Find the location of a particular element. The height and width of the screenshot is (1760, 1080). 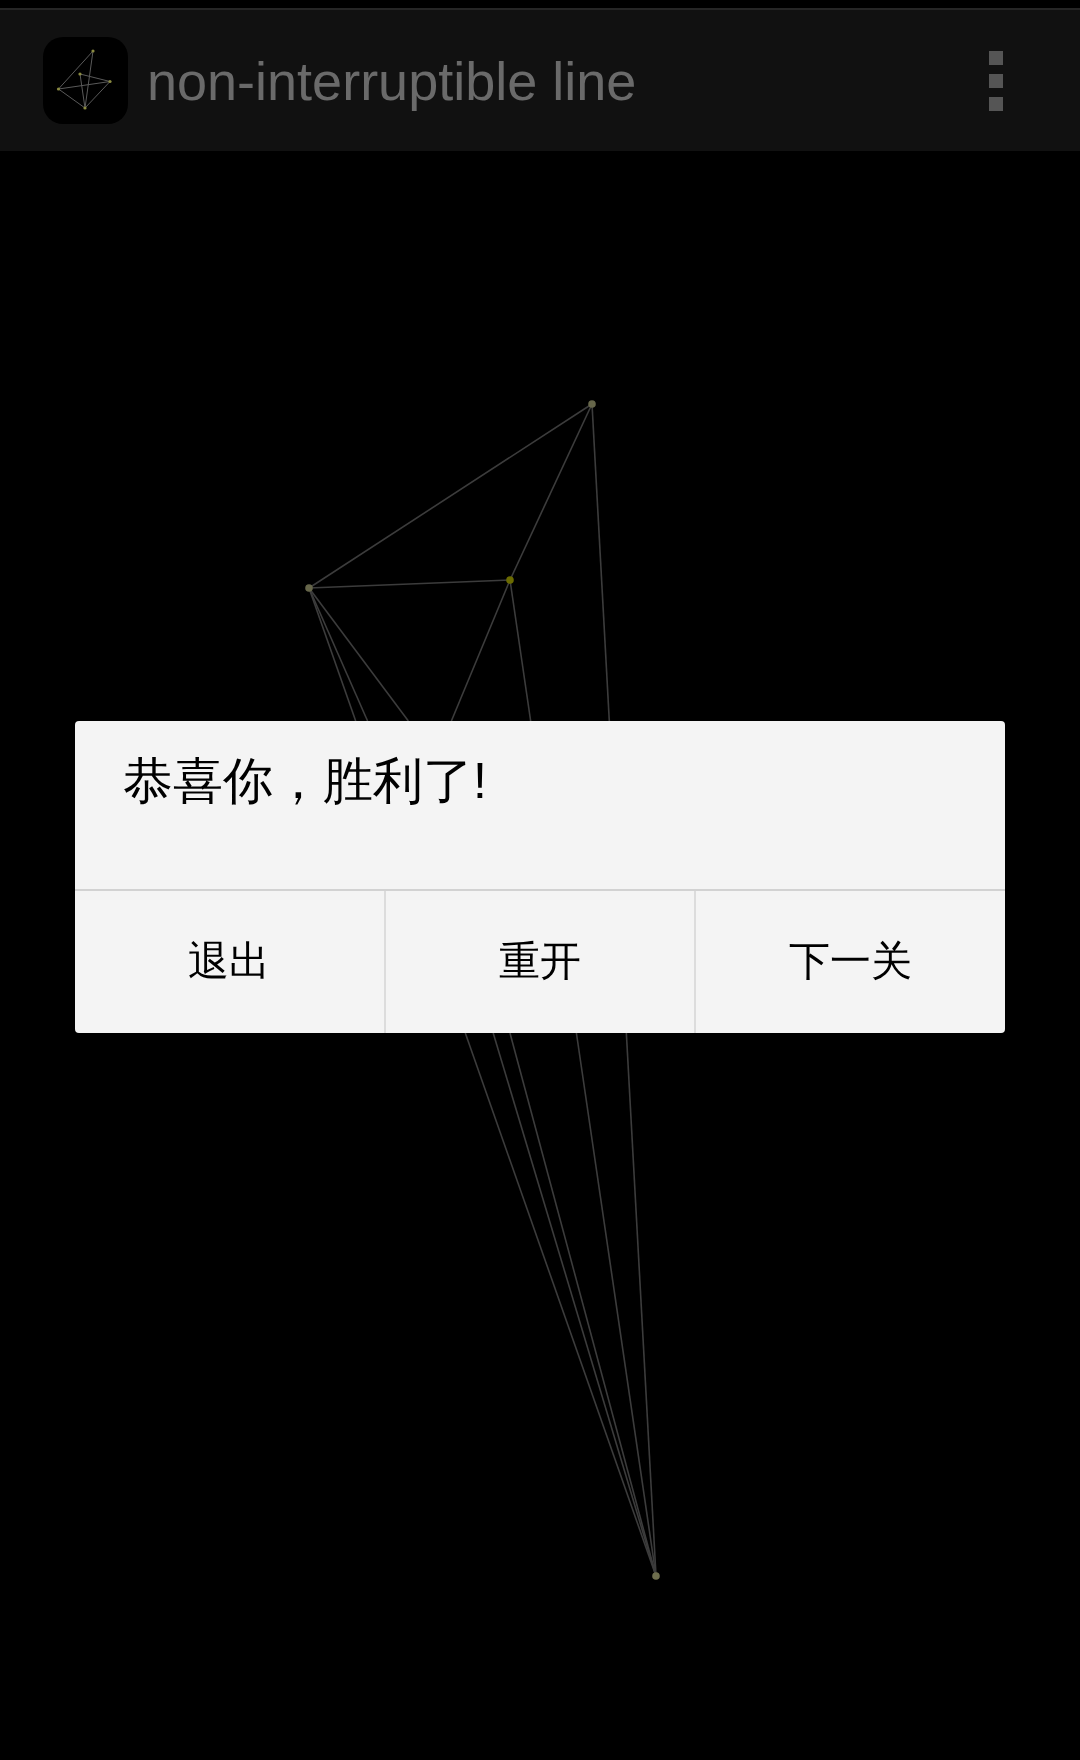

dialog-message: 恭喜你，胜利了! is located at coordinates (305, 781).